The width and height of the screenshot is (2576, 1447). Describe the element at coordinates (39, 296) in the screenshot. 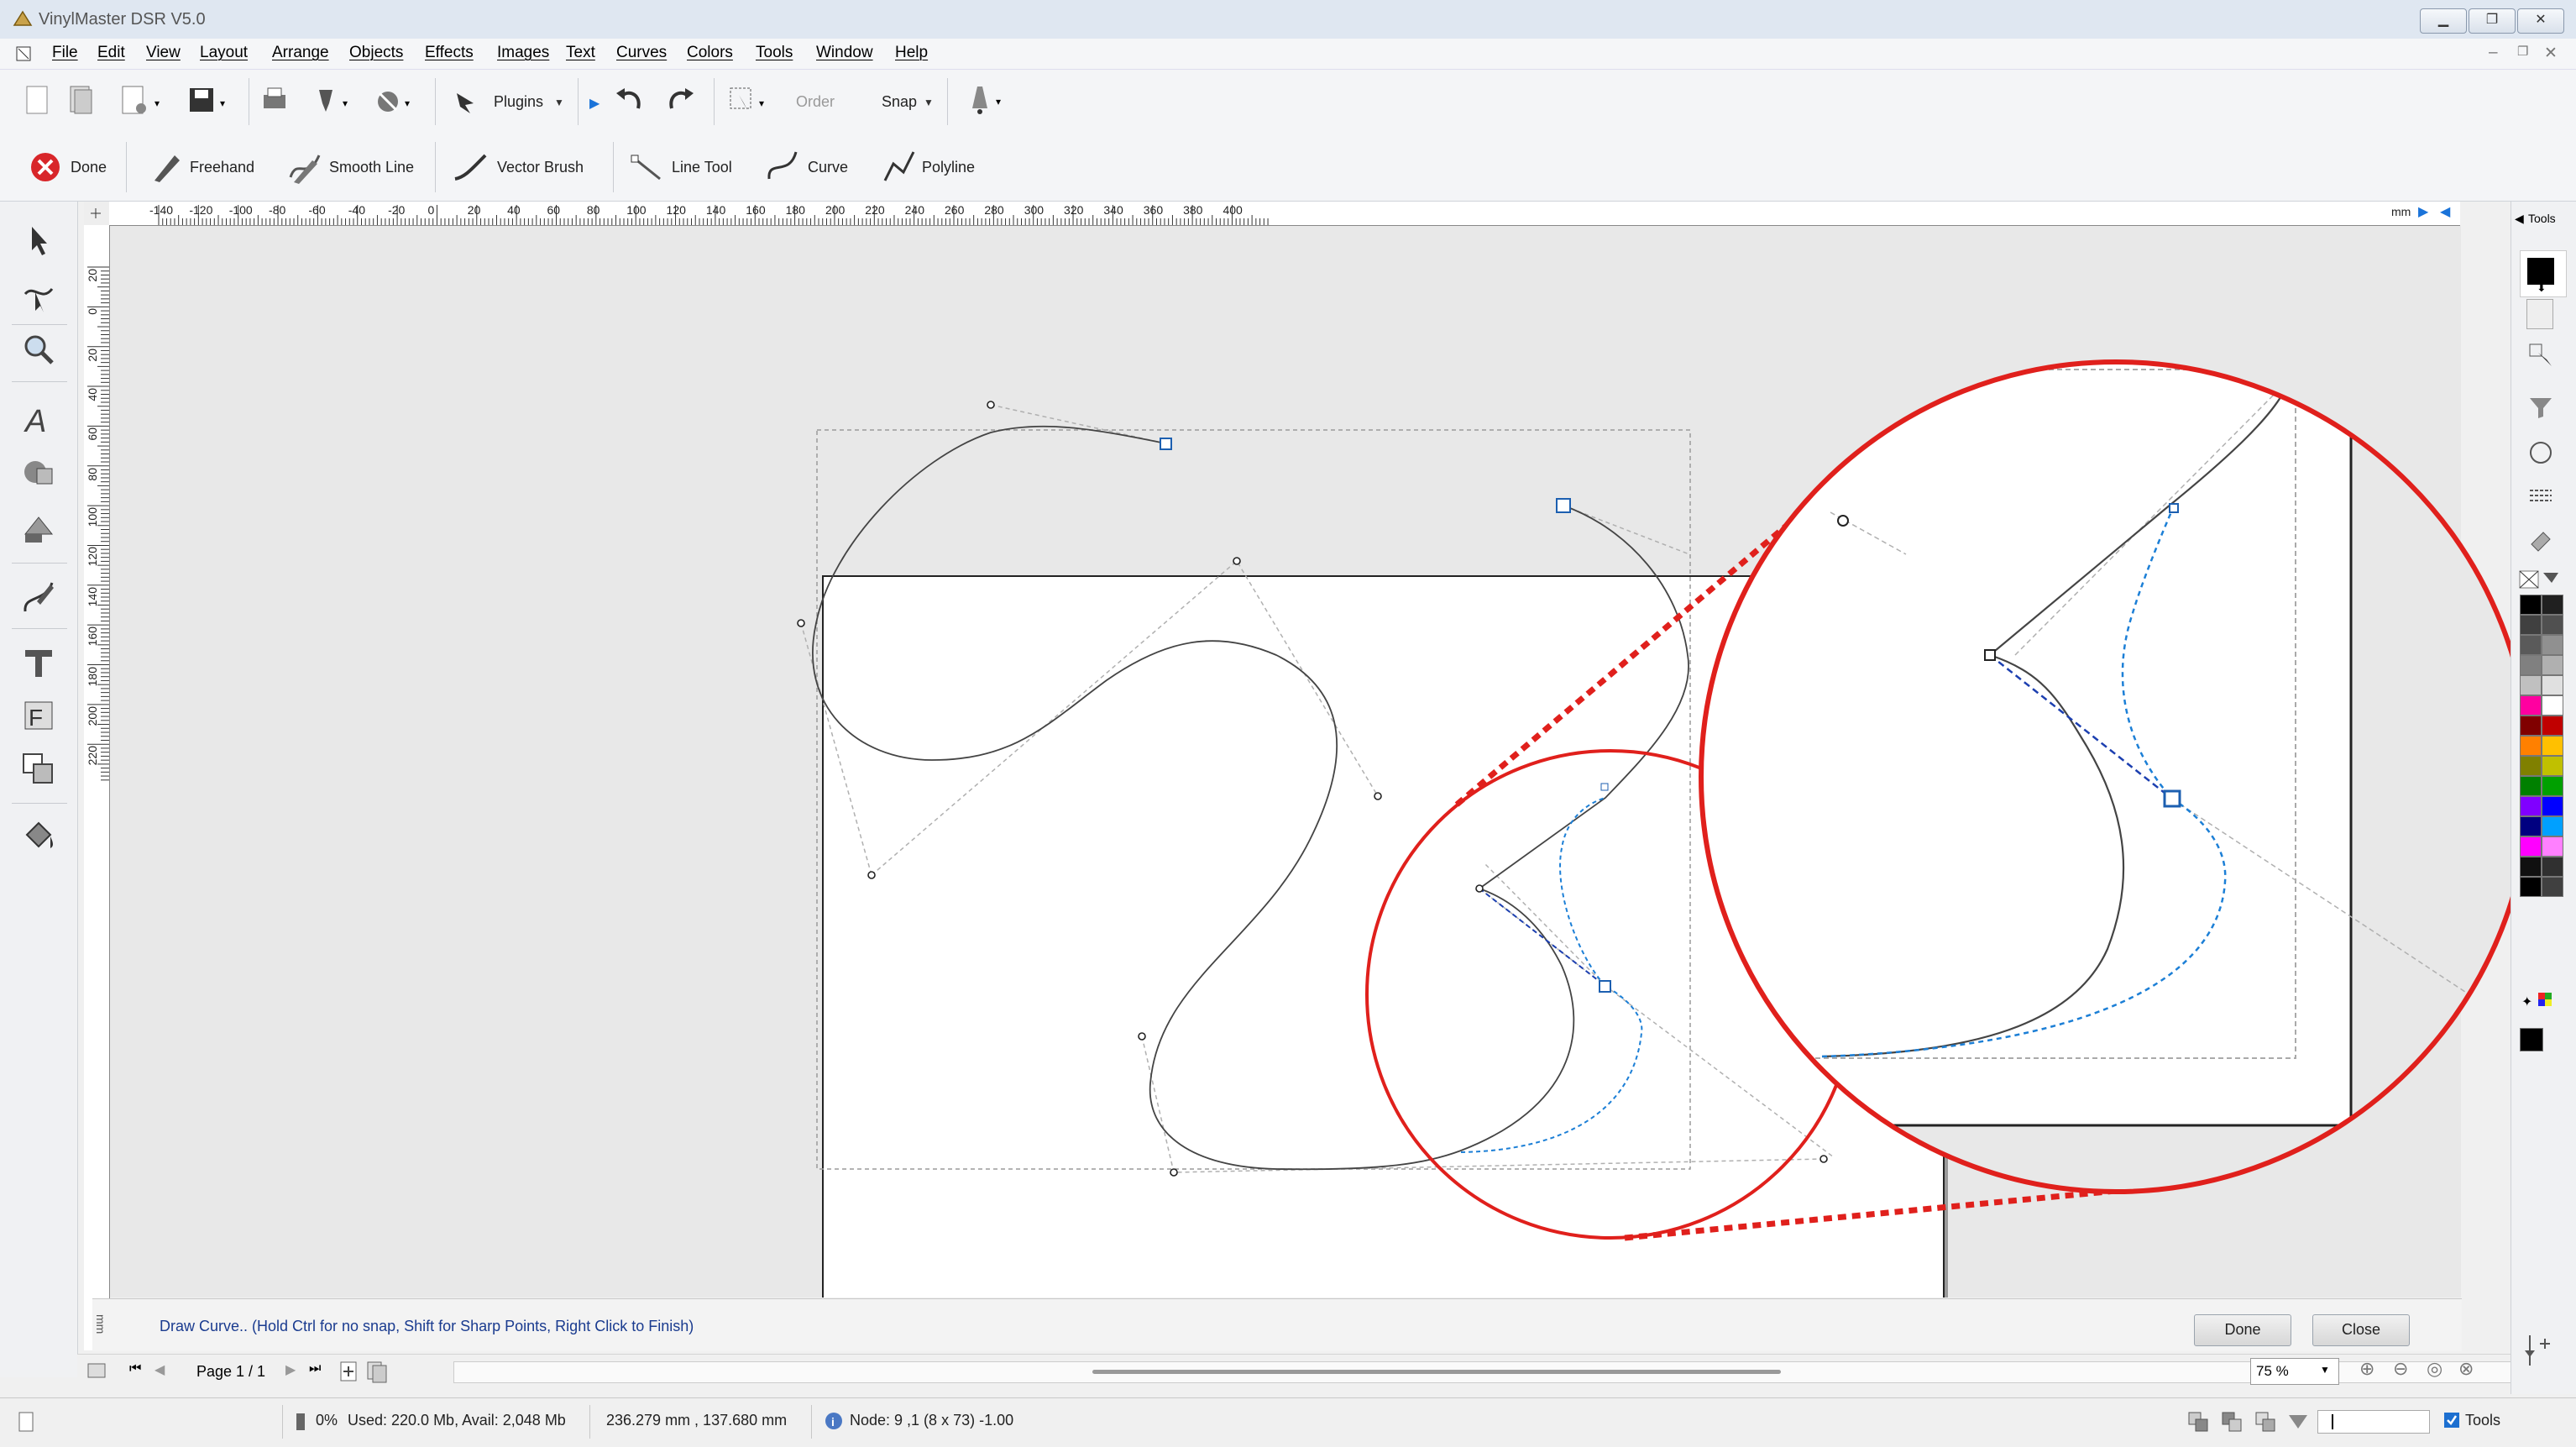

I see `node-edit-icon` at that location.